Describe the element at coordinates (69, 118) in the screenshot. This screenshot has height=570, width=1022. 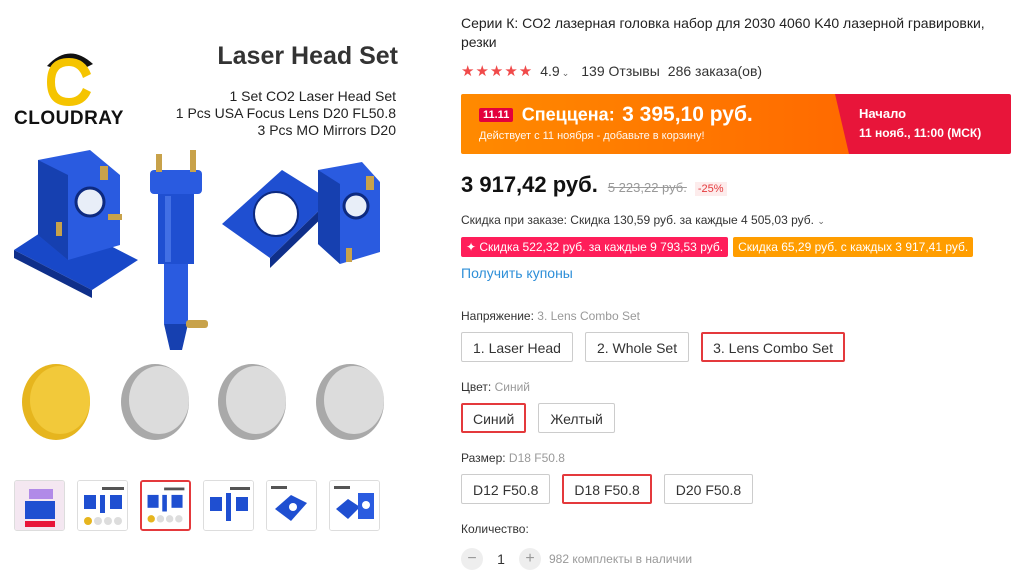
I see `brand-name: CLOUDRAY` at that location.